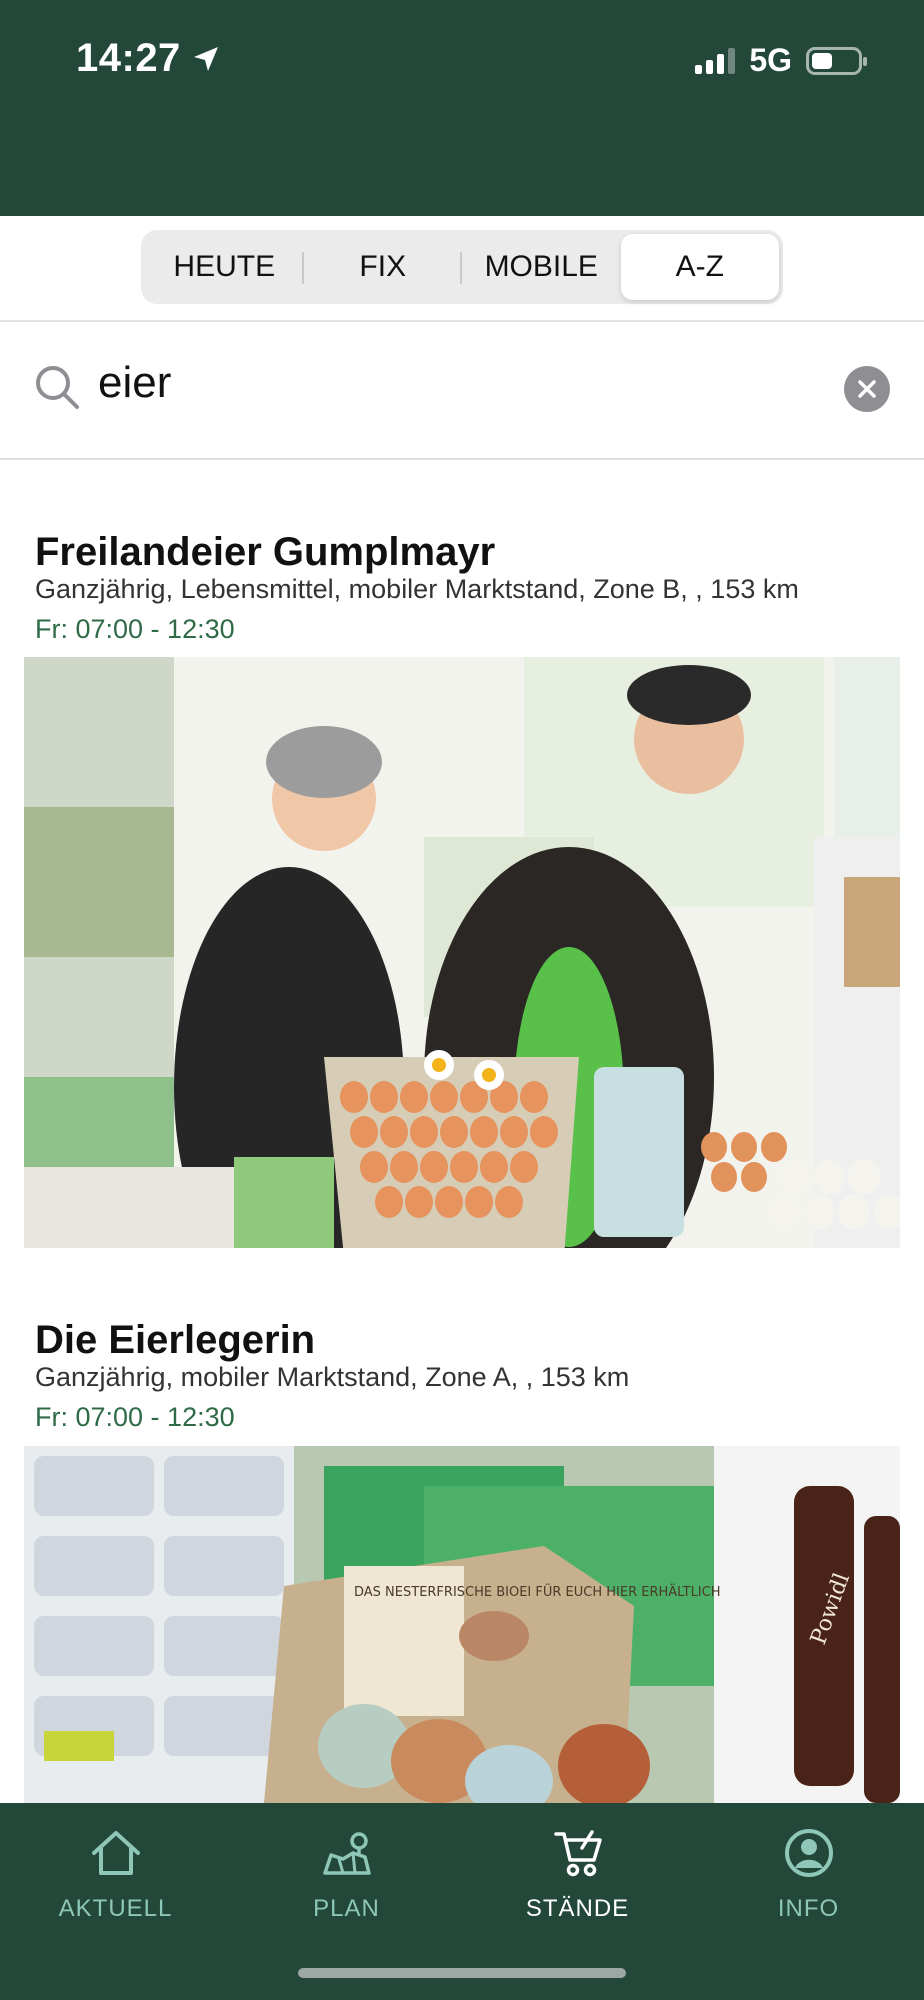 The width and height of the screenshot is (924, 2000). What do you see at coordinates (770, 60) in the screenshot?
I see `network-label: 5G` at bounding box center [770, 60].